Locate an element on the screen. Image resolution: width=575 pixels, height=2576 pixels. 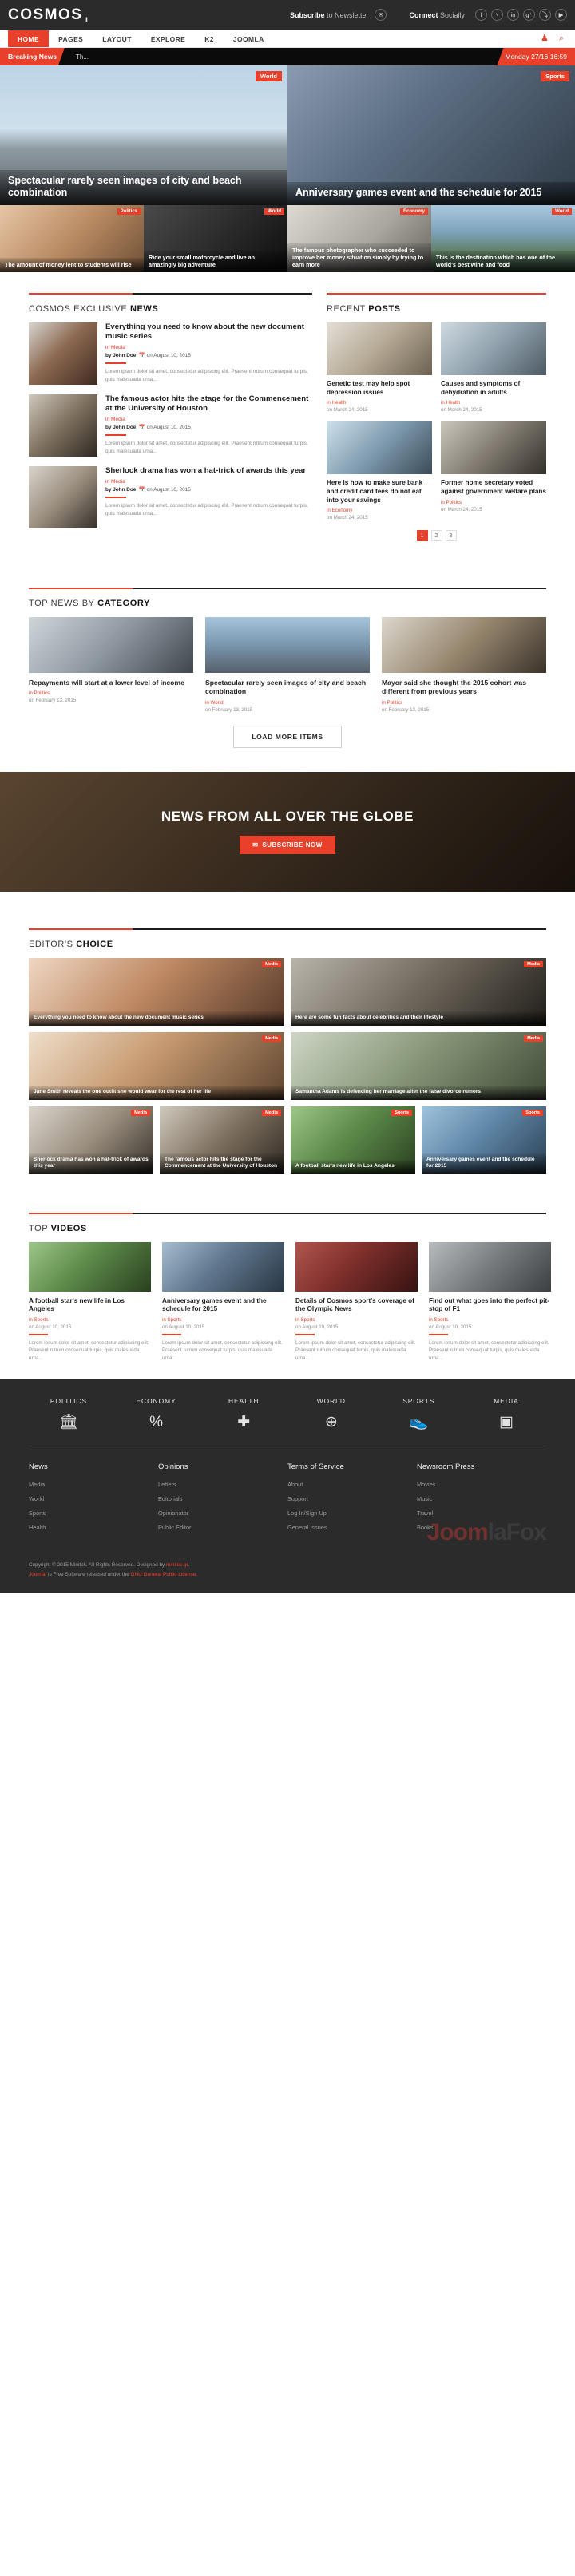
nav-item-pages: PAGES is located at coordinates (71, 38).